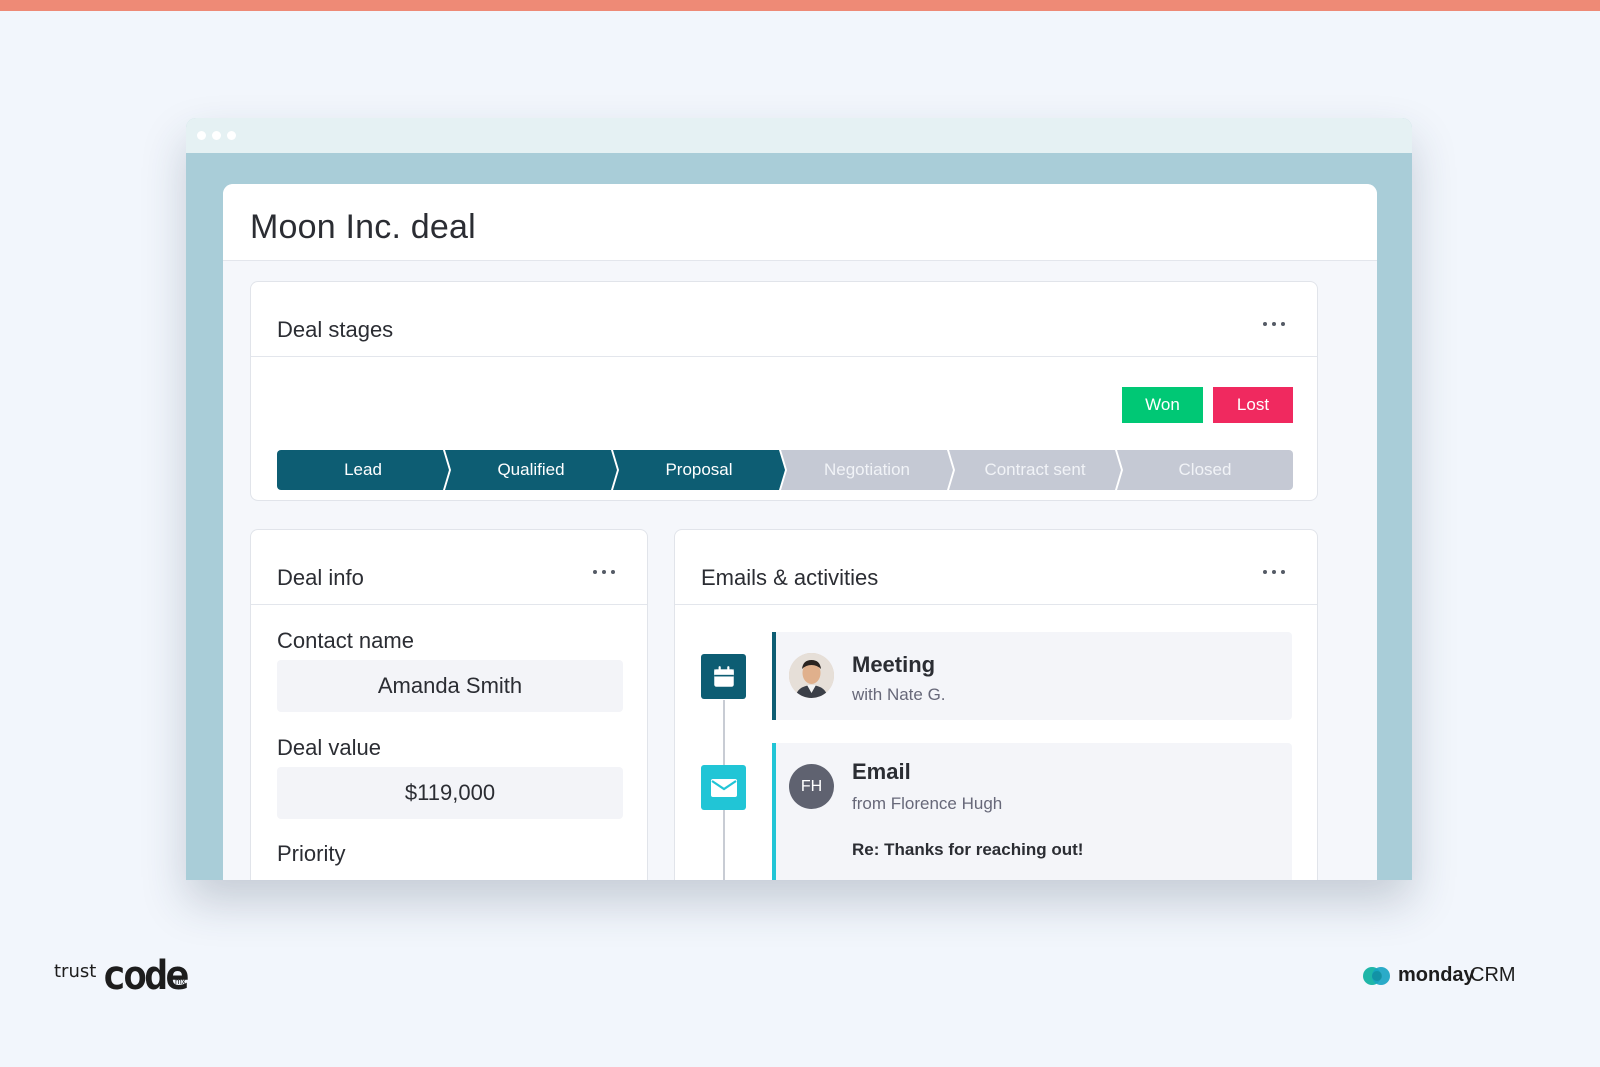 The height and width of the screenshot is (1067, 1600). What do you see at coordinates (531, 470) in the screenshot?
I see `stage-qualified: Qualified` at bounding box center [531, 470].